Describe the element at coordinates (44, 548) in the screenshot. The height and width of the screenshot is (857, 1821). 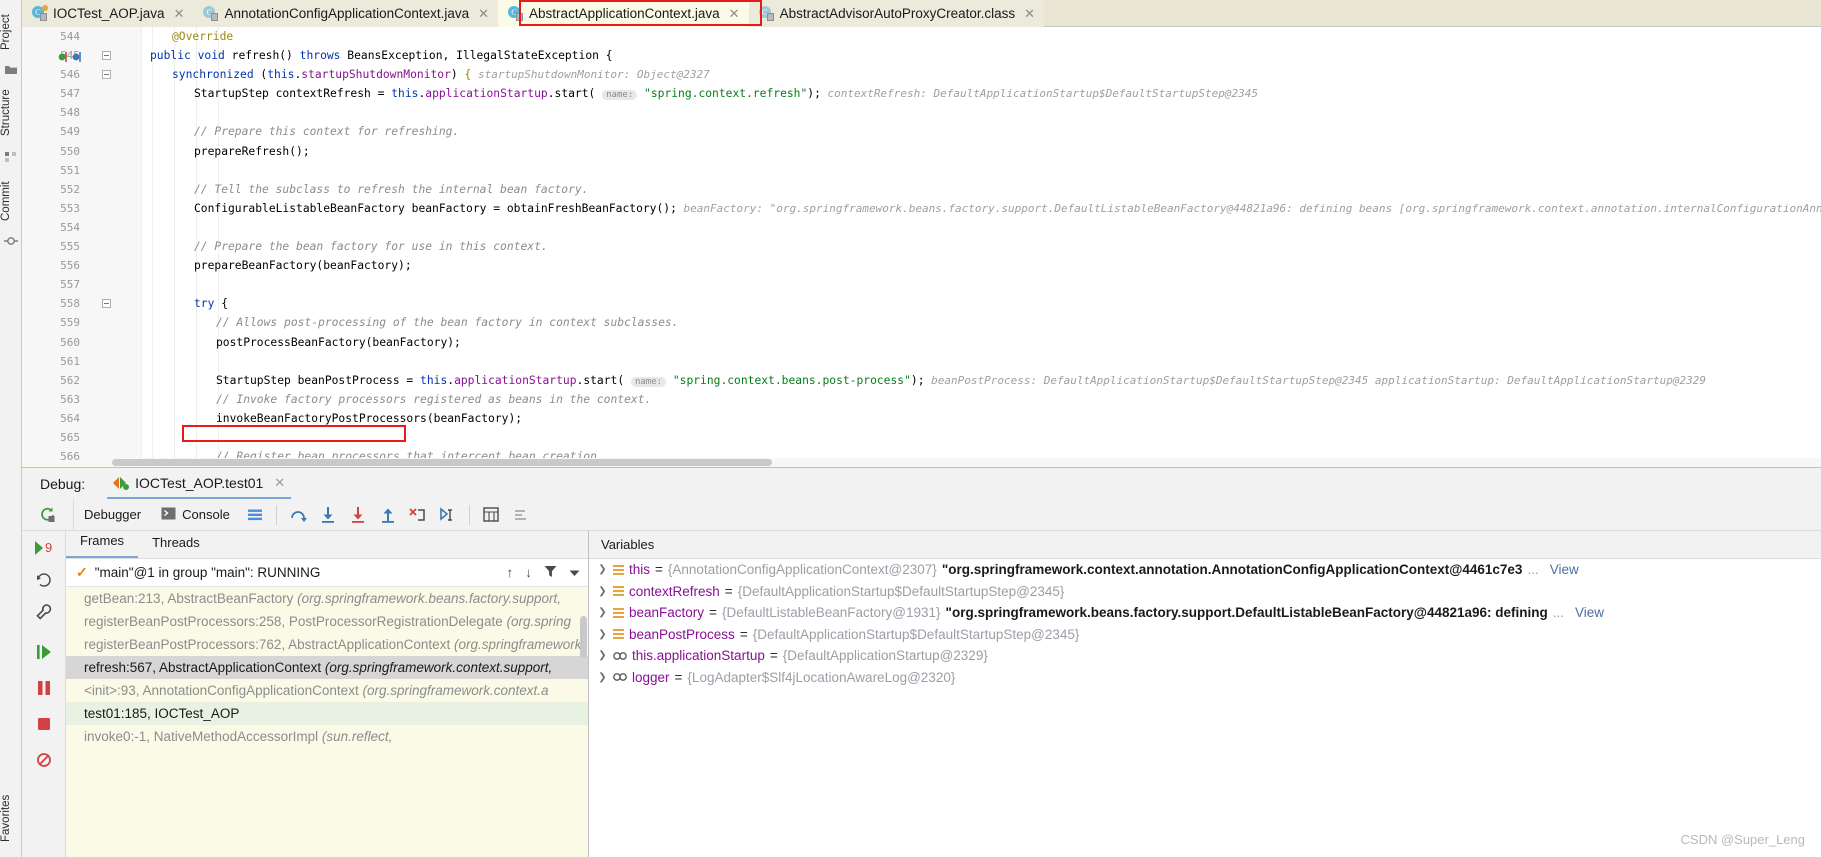
I see `resume-program-button: 9` at that location.